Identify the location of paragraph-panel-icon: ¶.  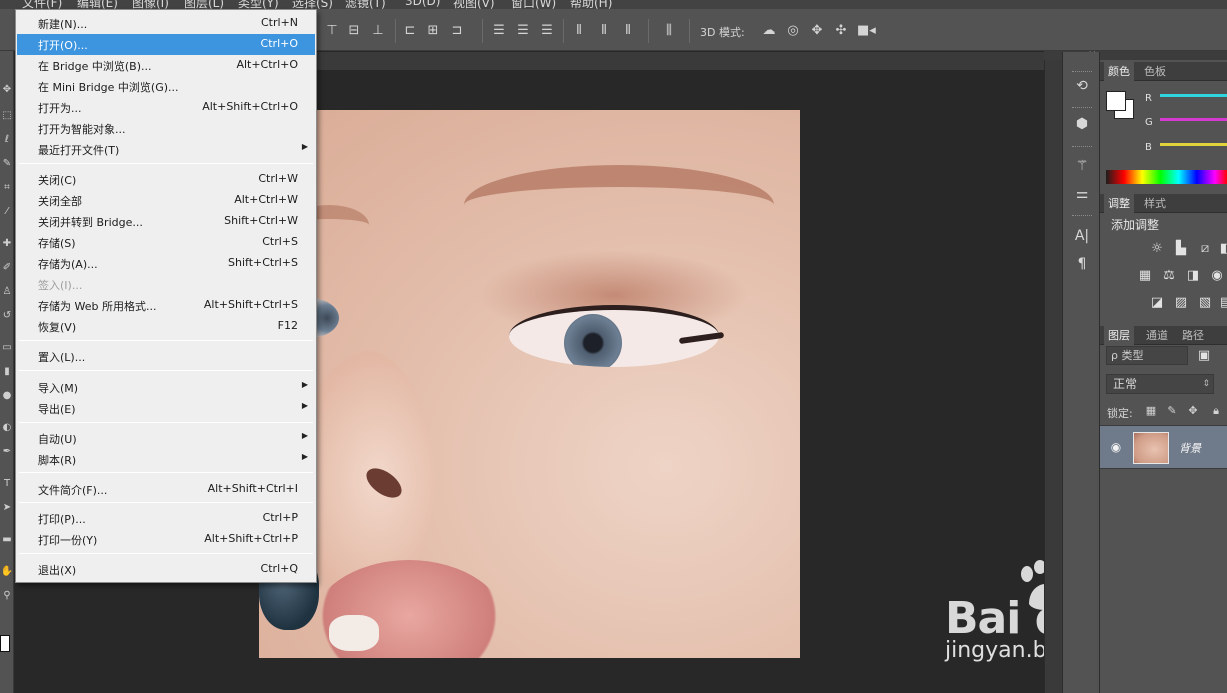
(1082, 264).